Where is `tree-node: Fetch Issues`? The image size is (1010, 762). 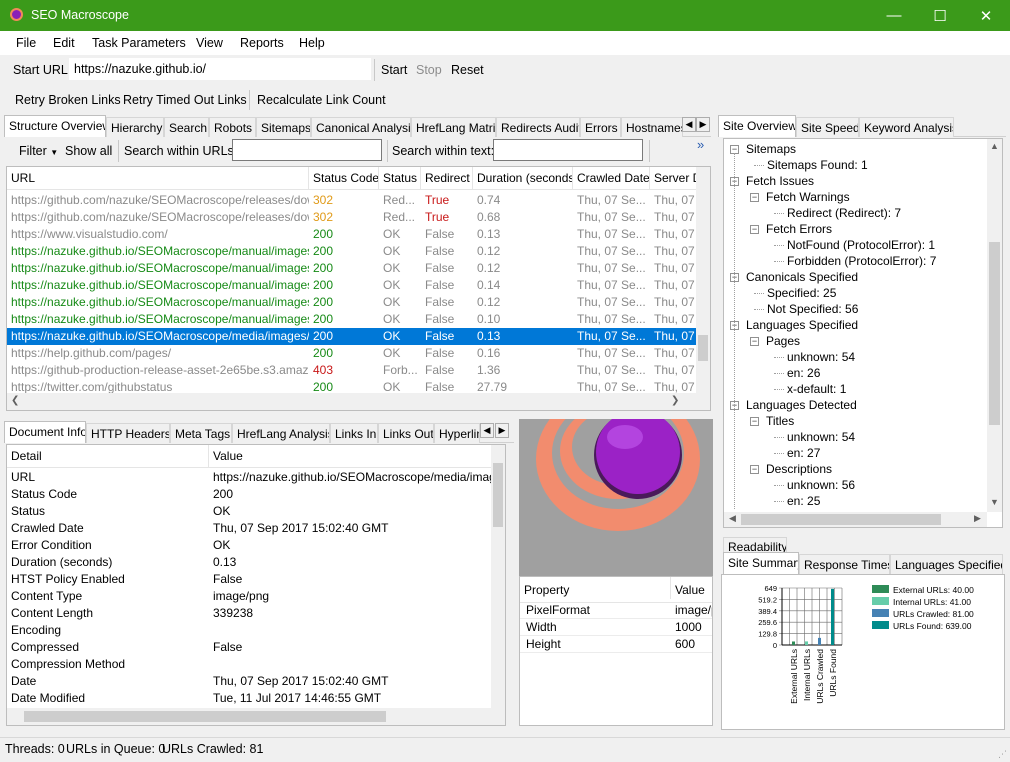 tree-node: Fetch Issues is located at coordinates (780, 181).